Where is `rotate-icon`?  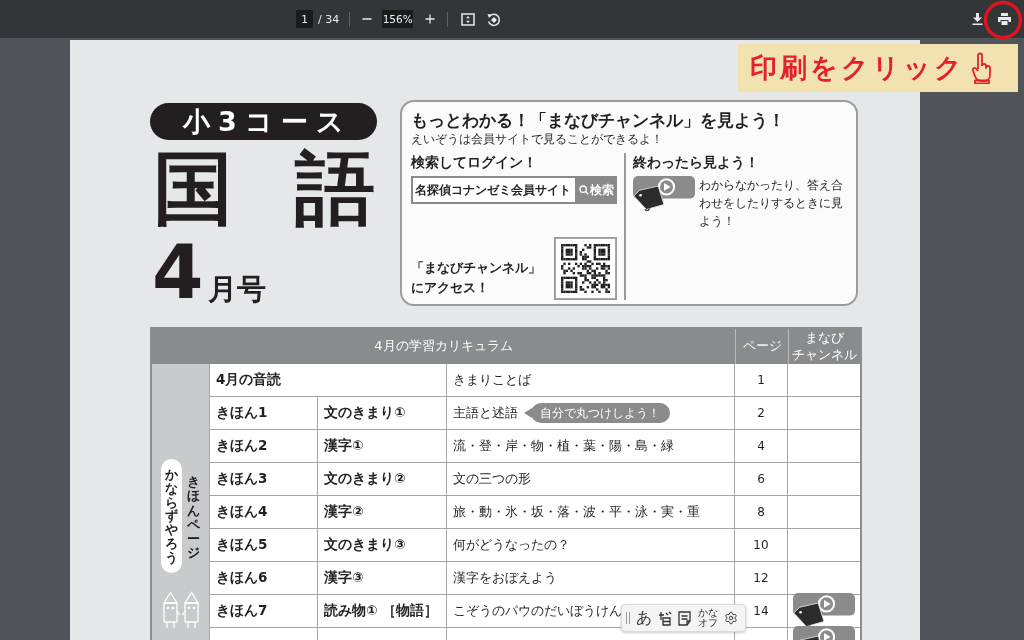
rotate-icon is located at coordinates (494, 19).